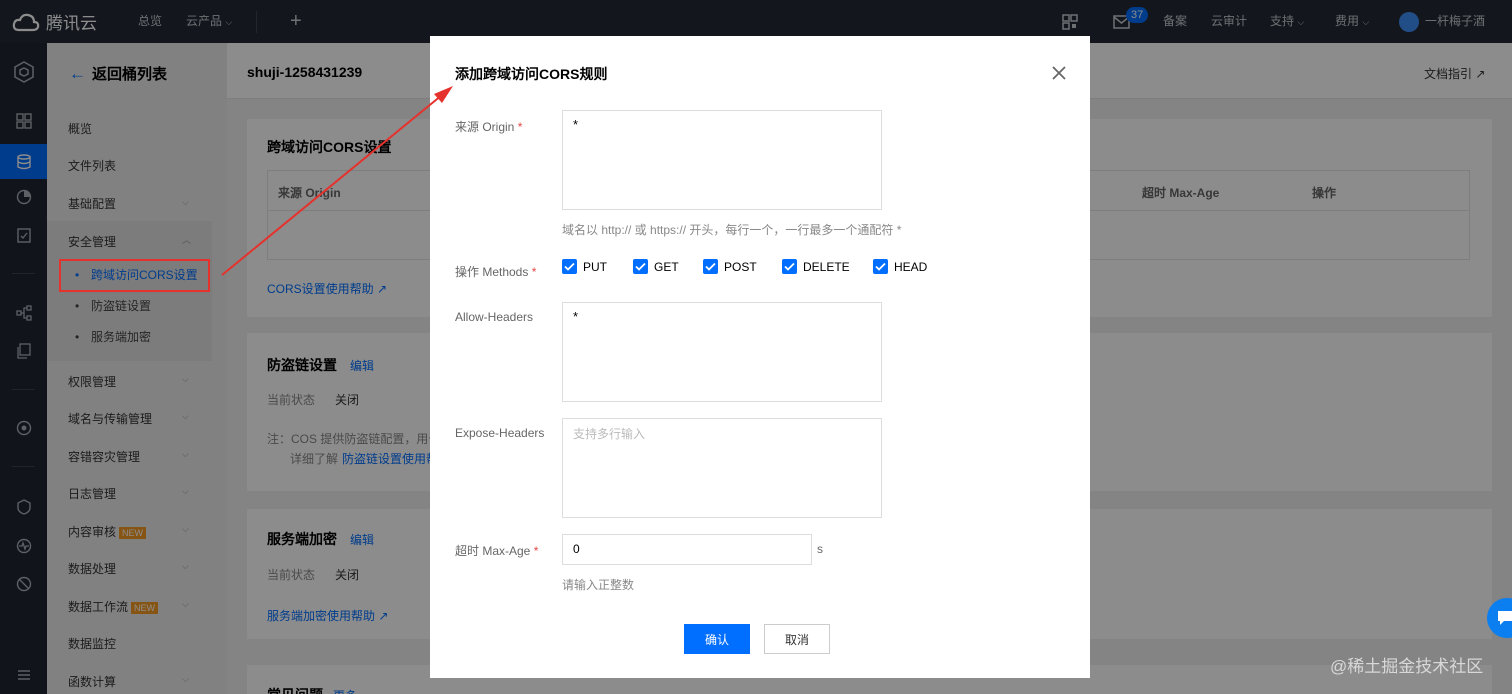 This screenshot has width=1512, height=694. I want to click on annotation-arrow, so click(337, 181).